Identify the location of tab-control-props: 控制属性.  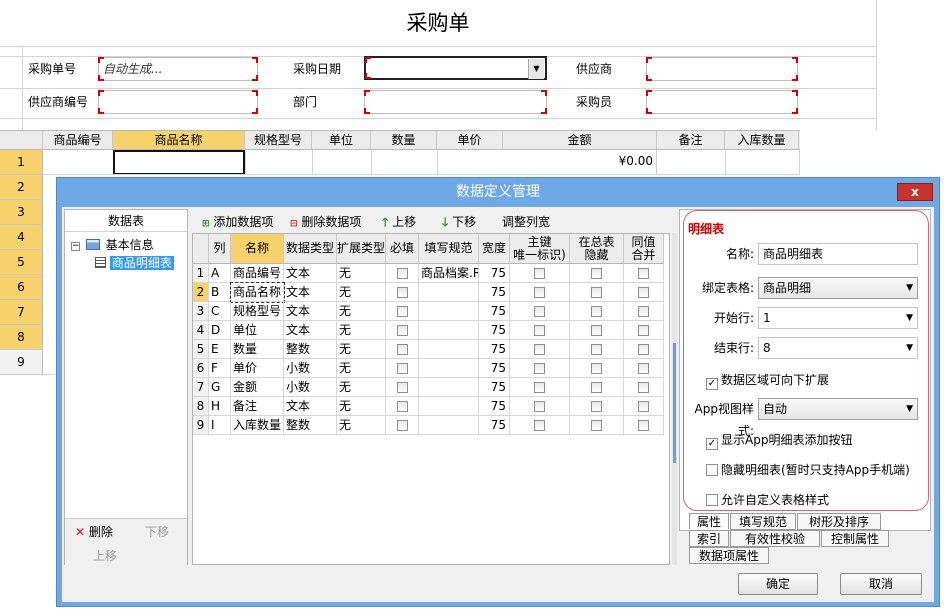
(855, 538).